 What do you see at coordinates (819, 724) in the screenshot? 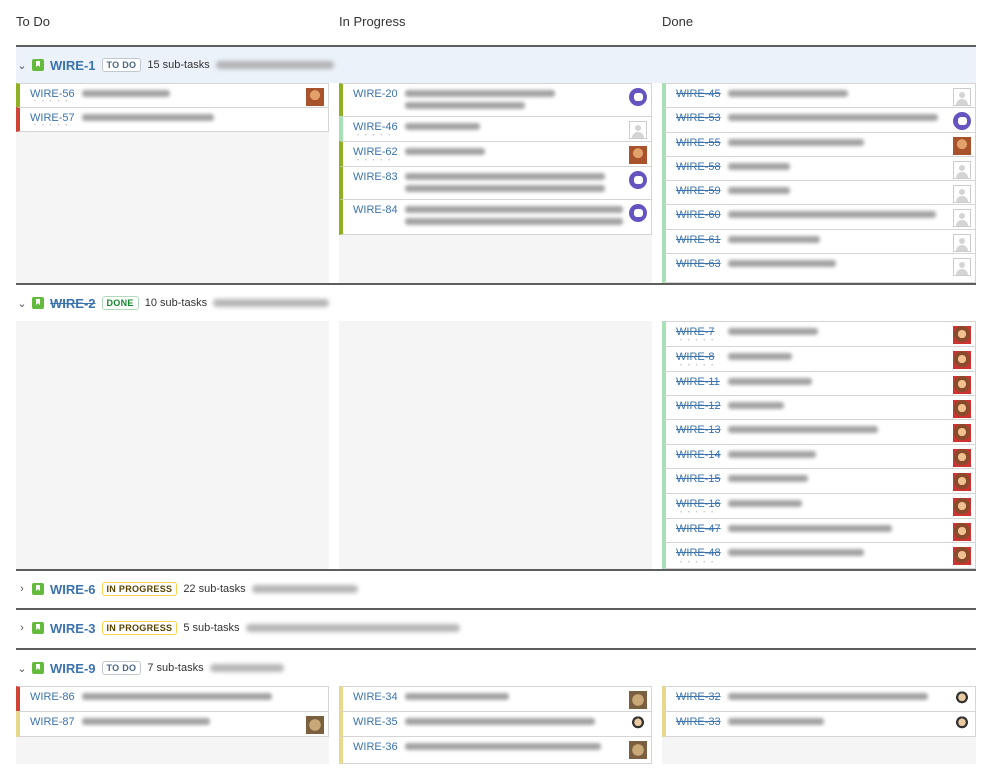
I see `issue-card: WIRE-33` at bounding box center [819, 724].